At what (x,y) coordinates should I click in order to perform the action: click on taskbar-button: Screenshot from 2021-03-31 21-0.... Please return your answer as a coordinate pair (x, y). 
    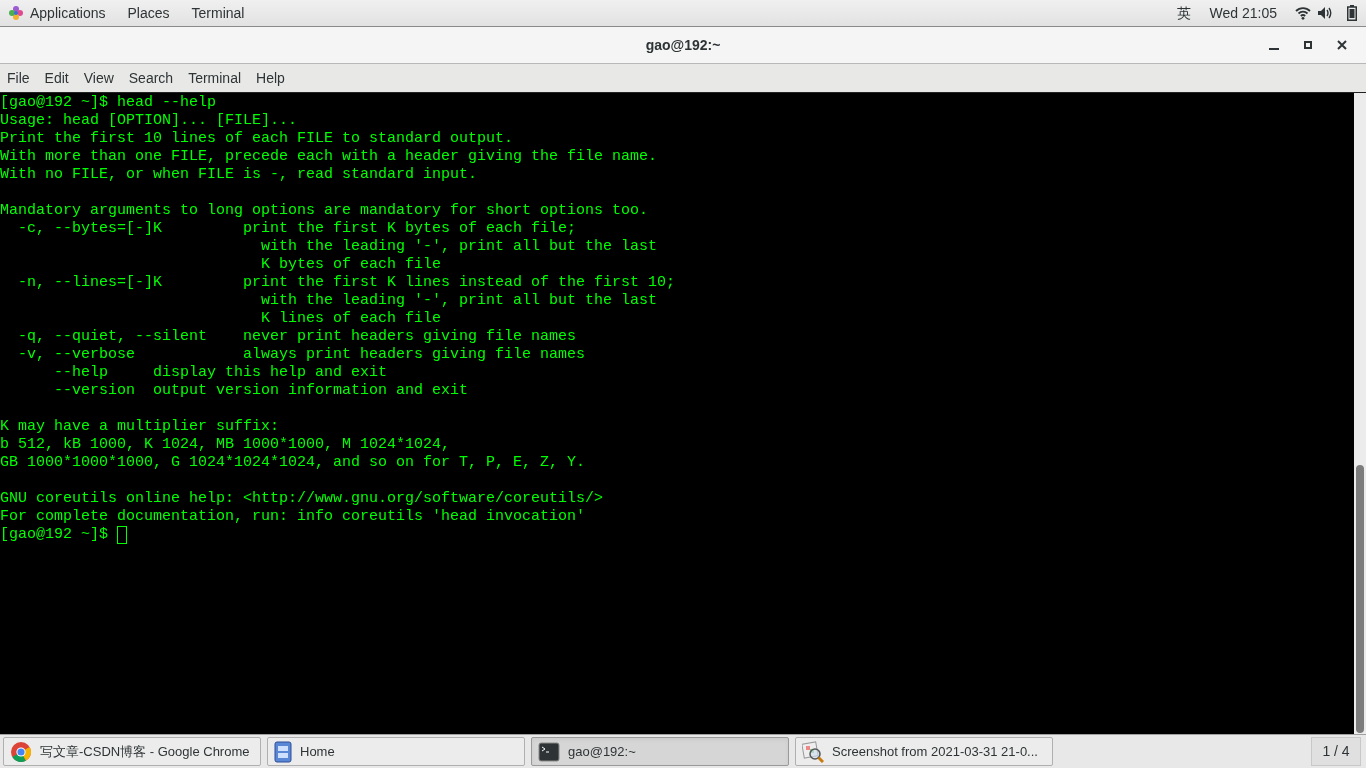
    Looking at the image, I should click on (924, 751).